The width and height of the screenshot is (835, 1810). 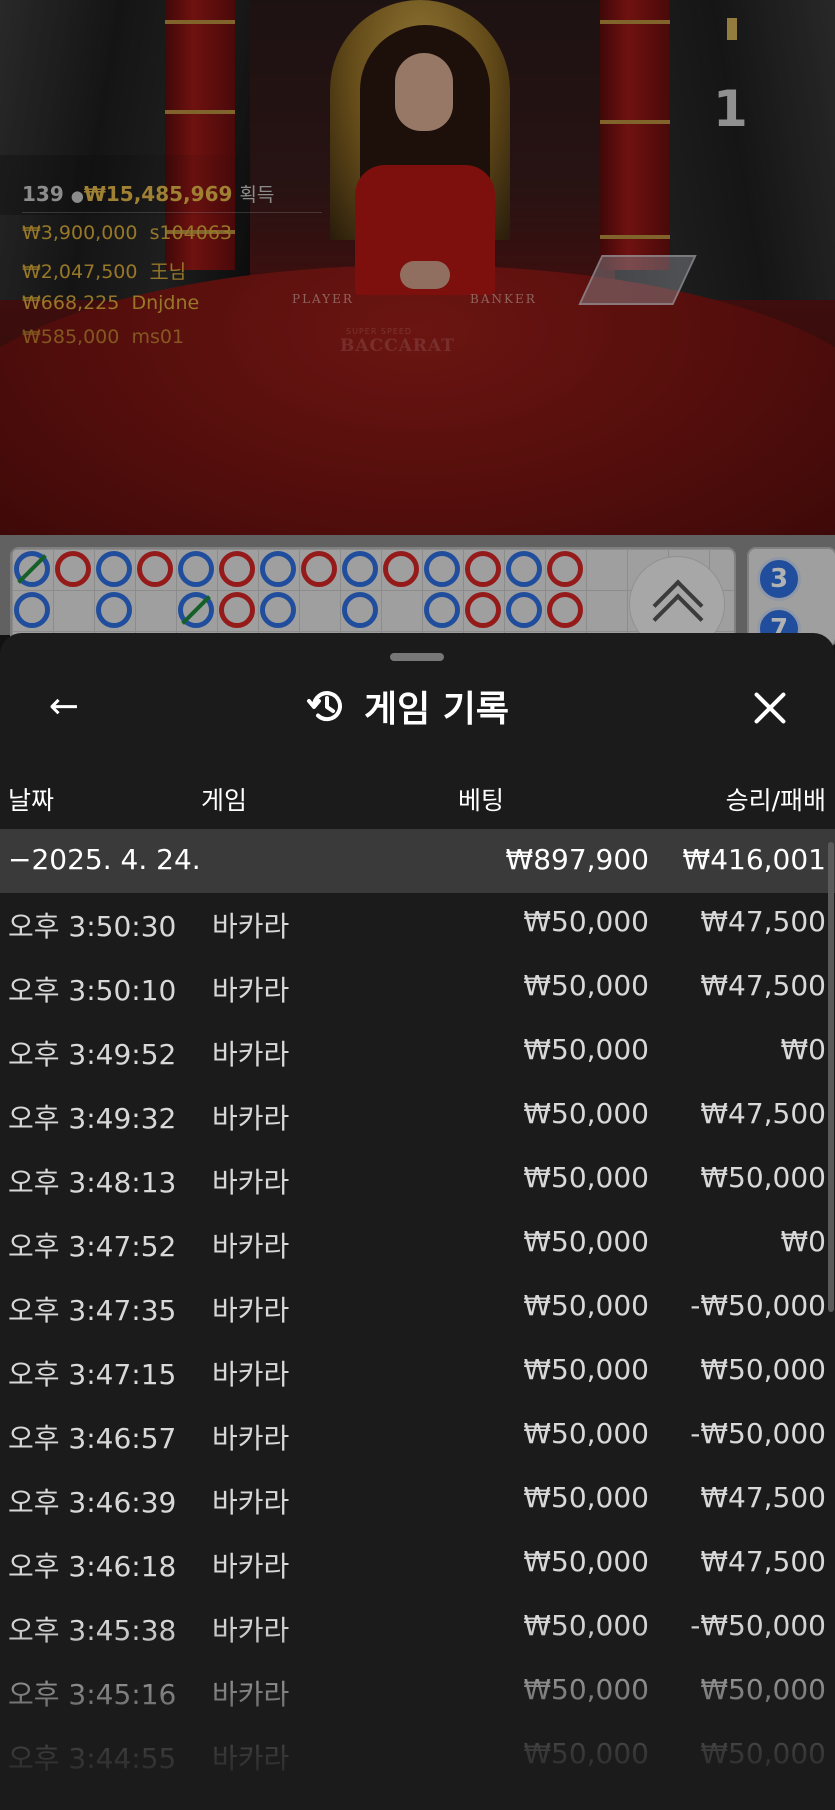 What do you see at coordinates (92, 926) in the screenshot?
I see `row-time: 오후 3:50:30` at bounding box center [92, 926].